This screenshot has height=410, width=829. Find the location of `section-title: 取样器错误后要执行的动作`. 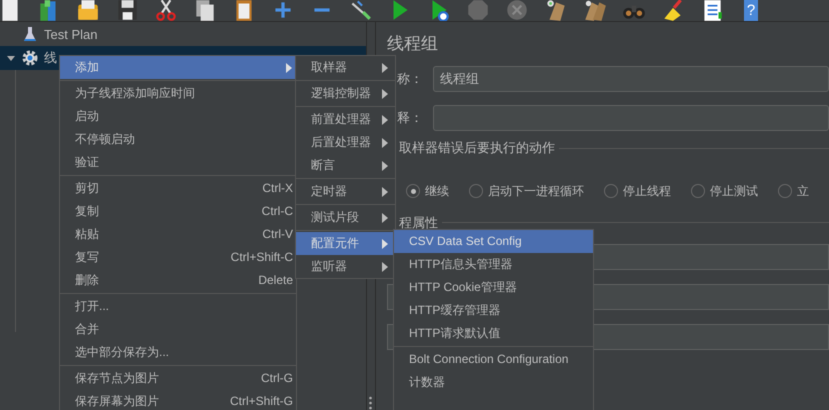

section-title: 取样器错误后要执行的动作 is located at coordinates (477, 148).